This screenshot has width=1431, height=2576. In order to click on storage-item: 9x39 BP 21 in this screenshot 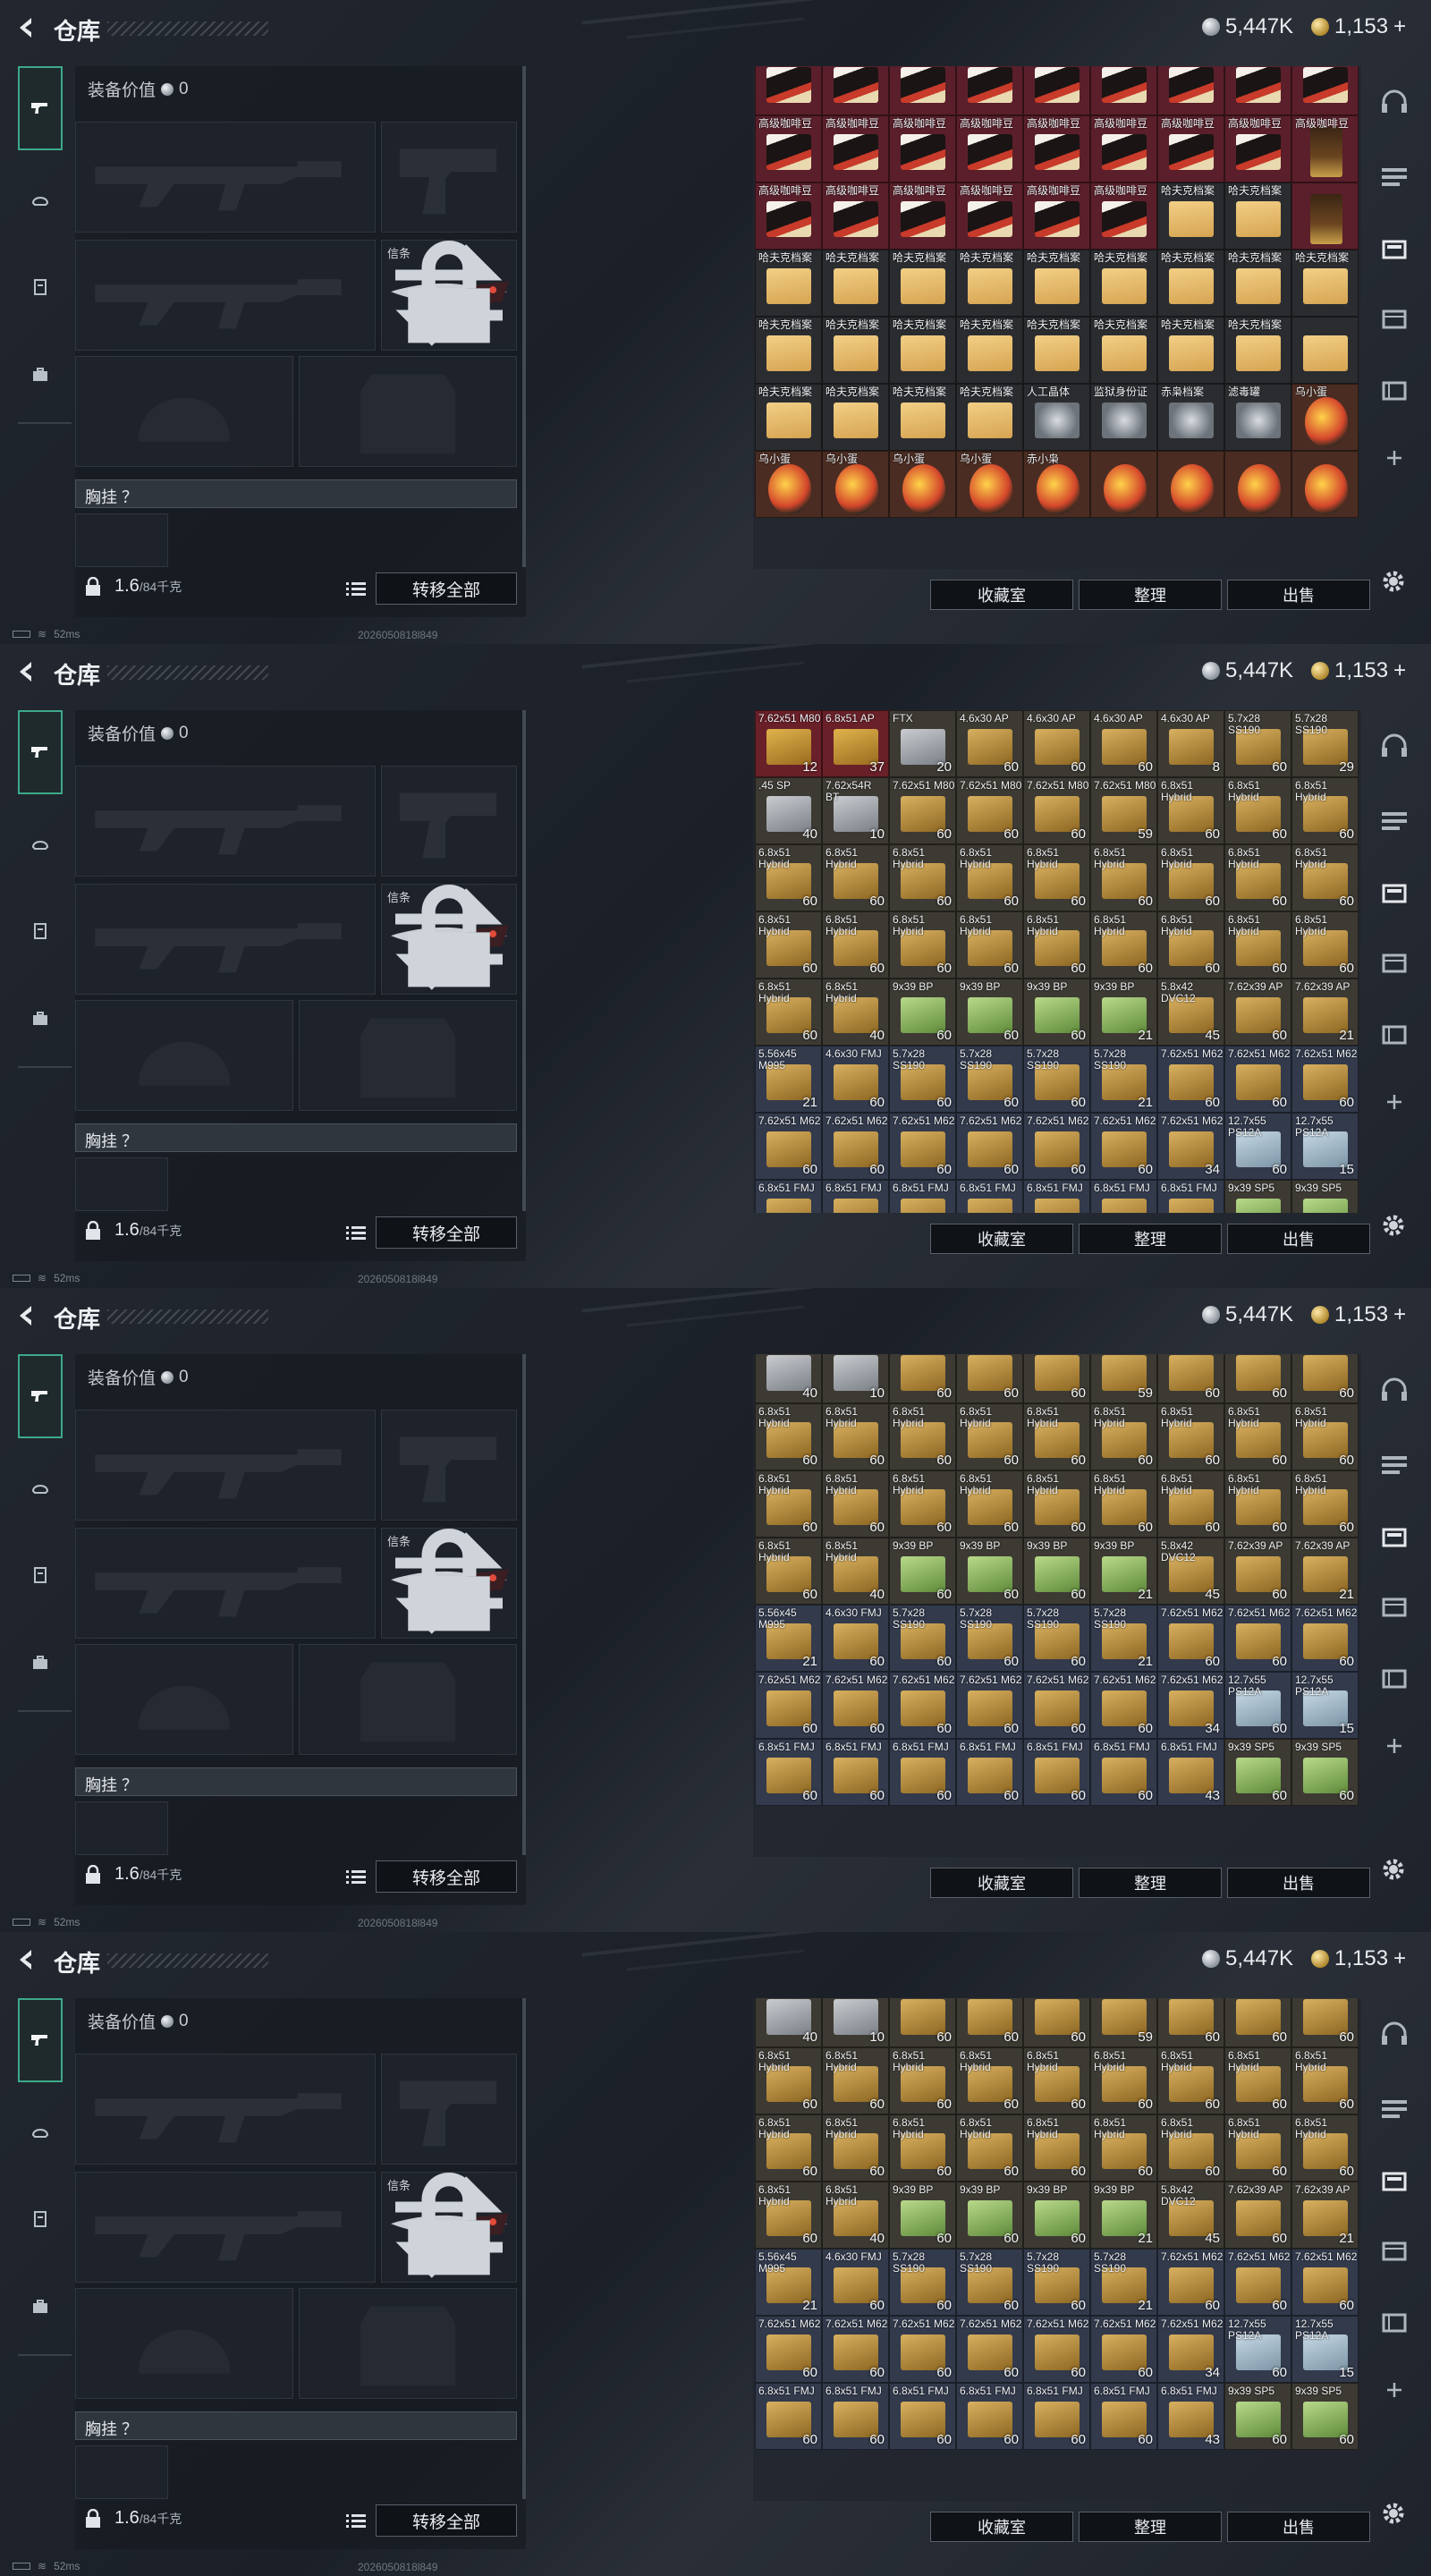, I will do `click(1124, 1012)`.